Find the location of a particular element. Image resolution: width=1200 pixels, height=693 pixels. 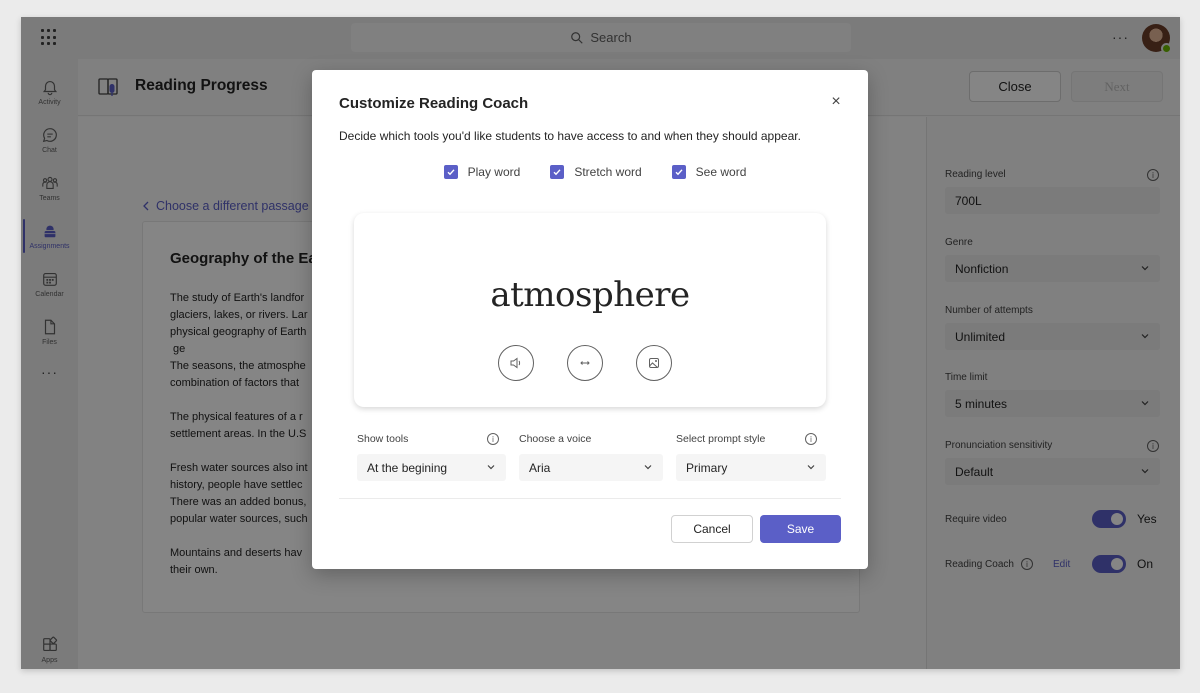

voice-label: Choose a voice is located at coordinates (555, 439).